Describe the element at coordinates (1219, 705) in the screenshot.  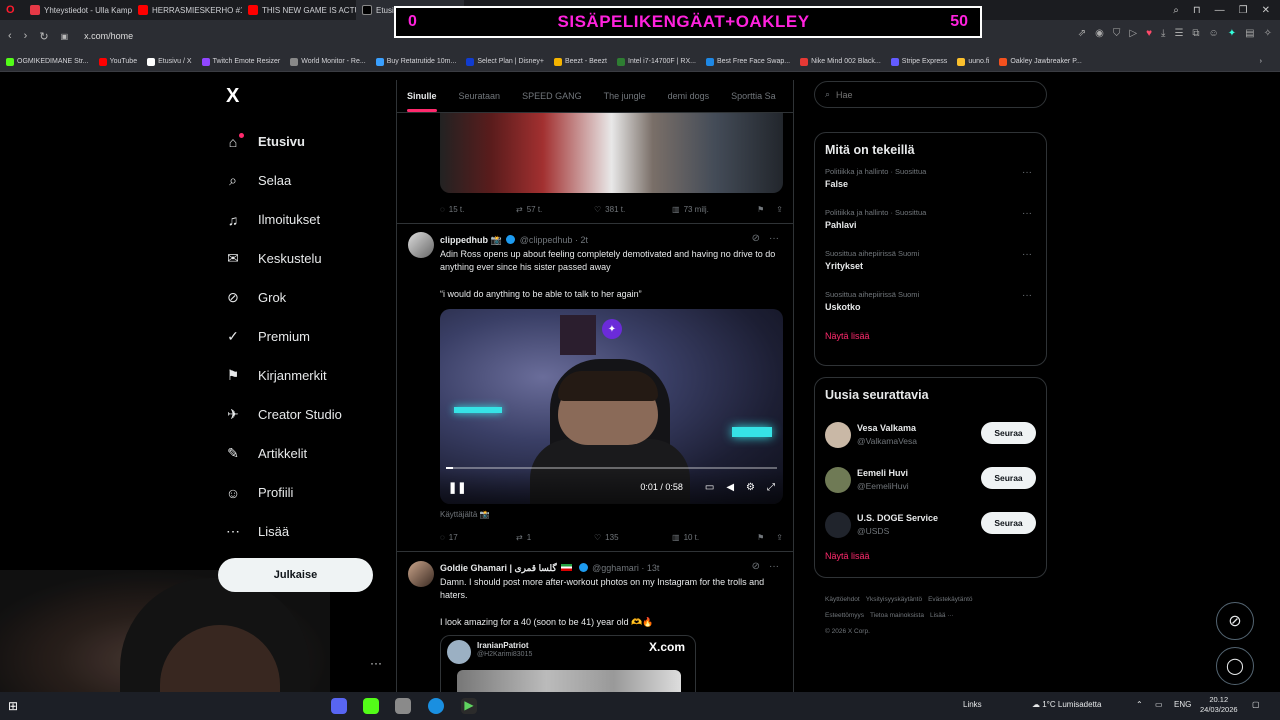
I see `clock: 20.12 24/03/2026` at that location.